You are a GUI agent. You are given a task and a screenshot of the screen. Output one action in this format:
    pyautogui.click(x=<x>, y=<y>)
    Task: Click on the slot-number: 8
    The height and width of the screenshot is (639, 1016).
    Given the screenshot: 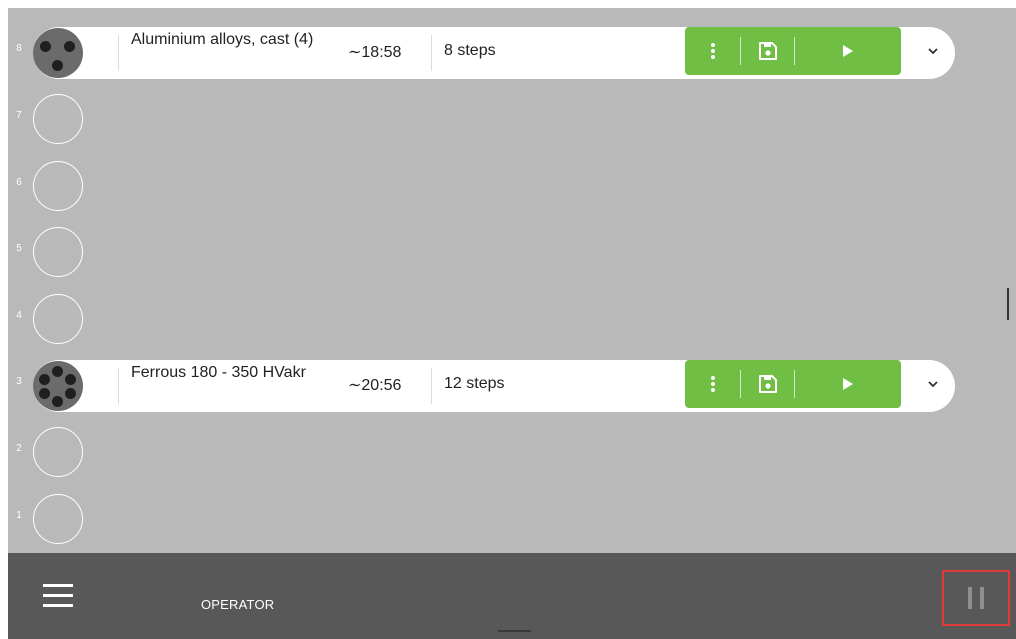 What is the action you would take?
    pyautogui.click(x=19, y=48)
    